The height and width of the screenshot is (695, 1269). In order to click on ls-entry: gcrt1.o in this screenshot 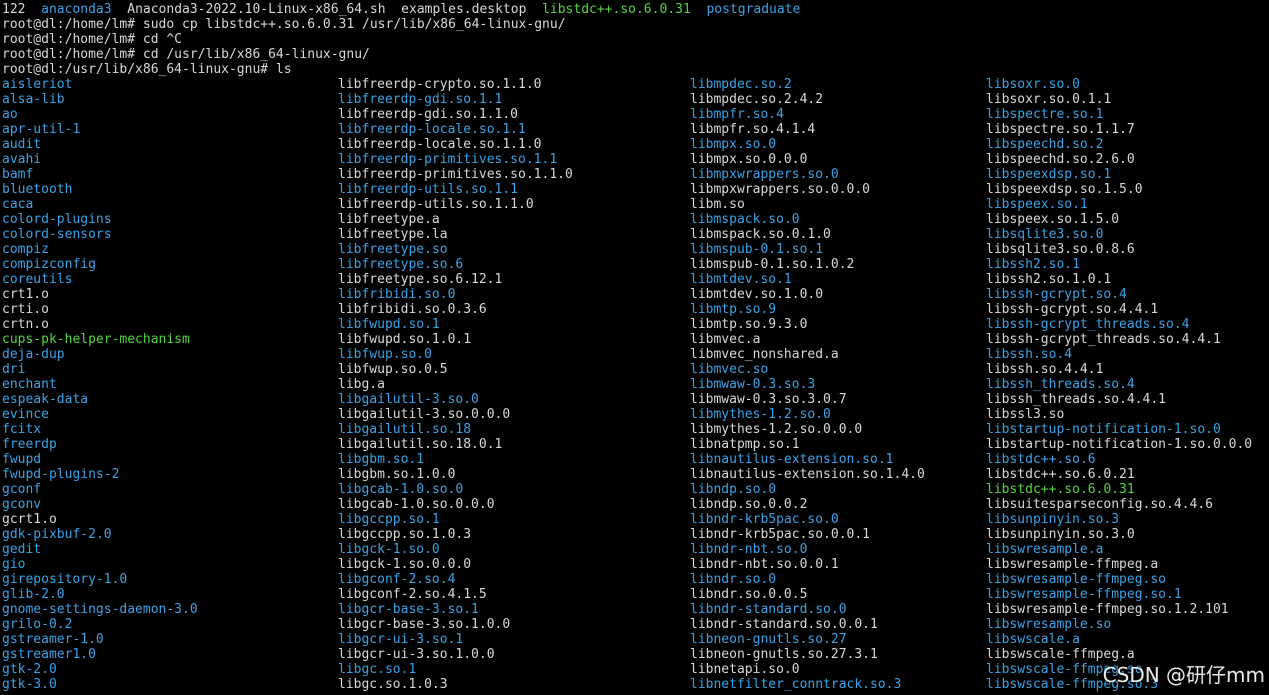, I will do `click(29, 519)`.